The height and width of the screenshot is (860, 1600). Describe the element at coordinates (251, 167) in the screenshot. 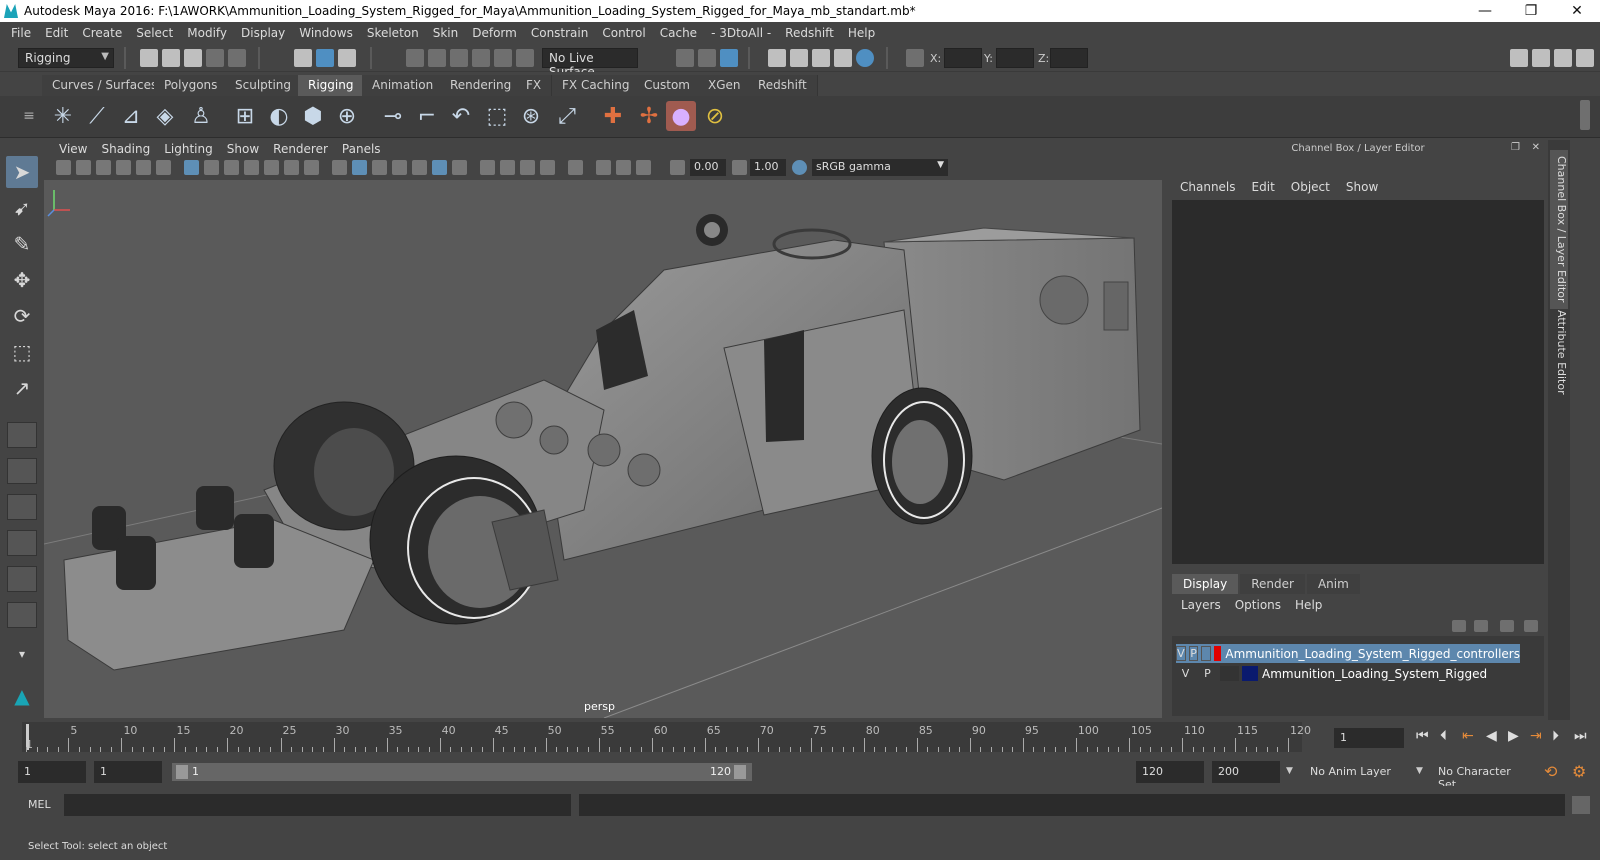

I see `gate-mask-icon` at that location.